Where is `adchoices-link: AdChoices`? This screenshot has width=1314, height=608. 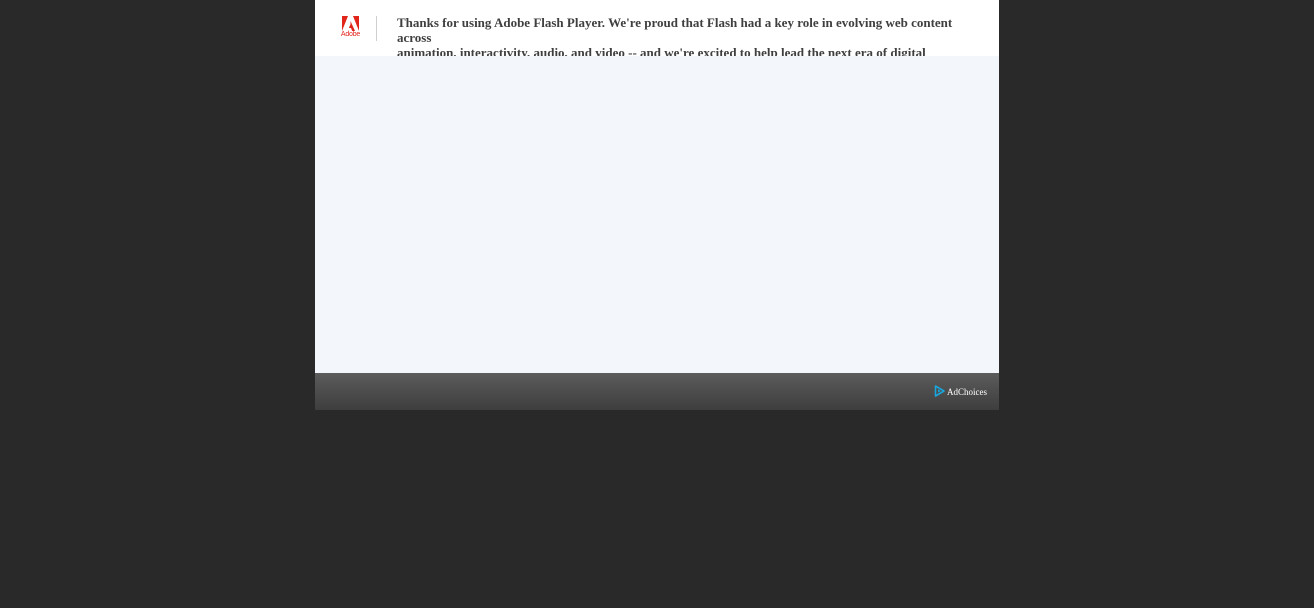
adchoices-link: AdChoices is located at coordinates (960, 391).